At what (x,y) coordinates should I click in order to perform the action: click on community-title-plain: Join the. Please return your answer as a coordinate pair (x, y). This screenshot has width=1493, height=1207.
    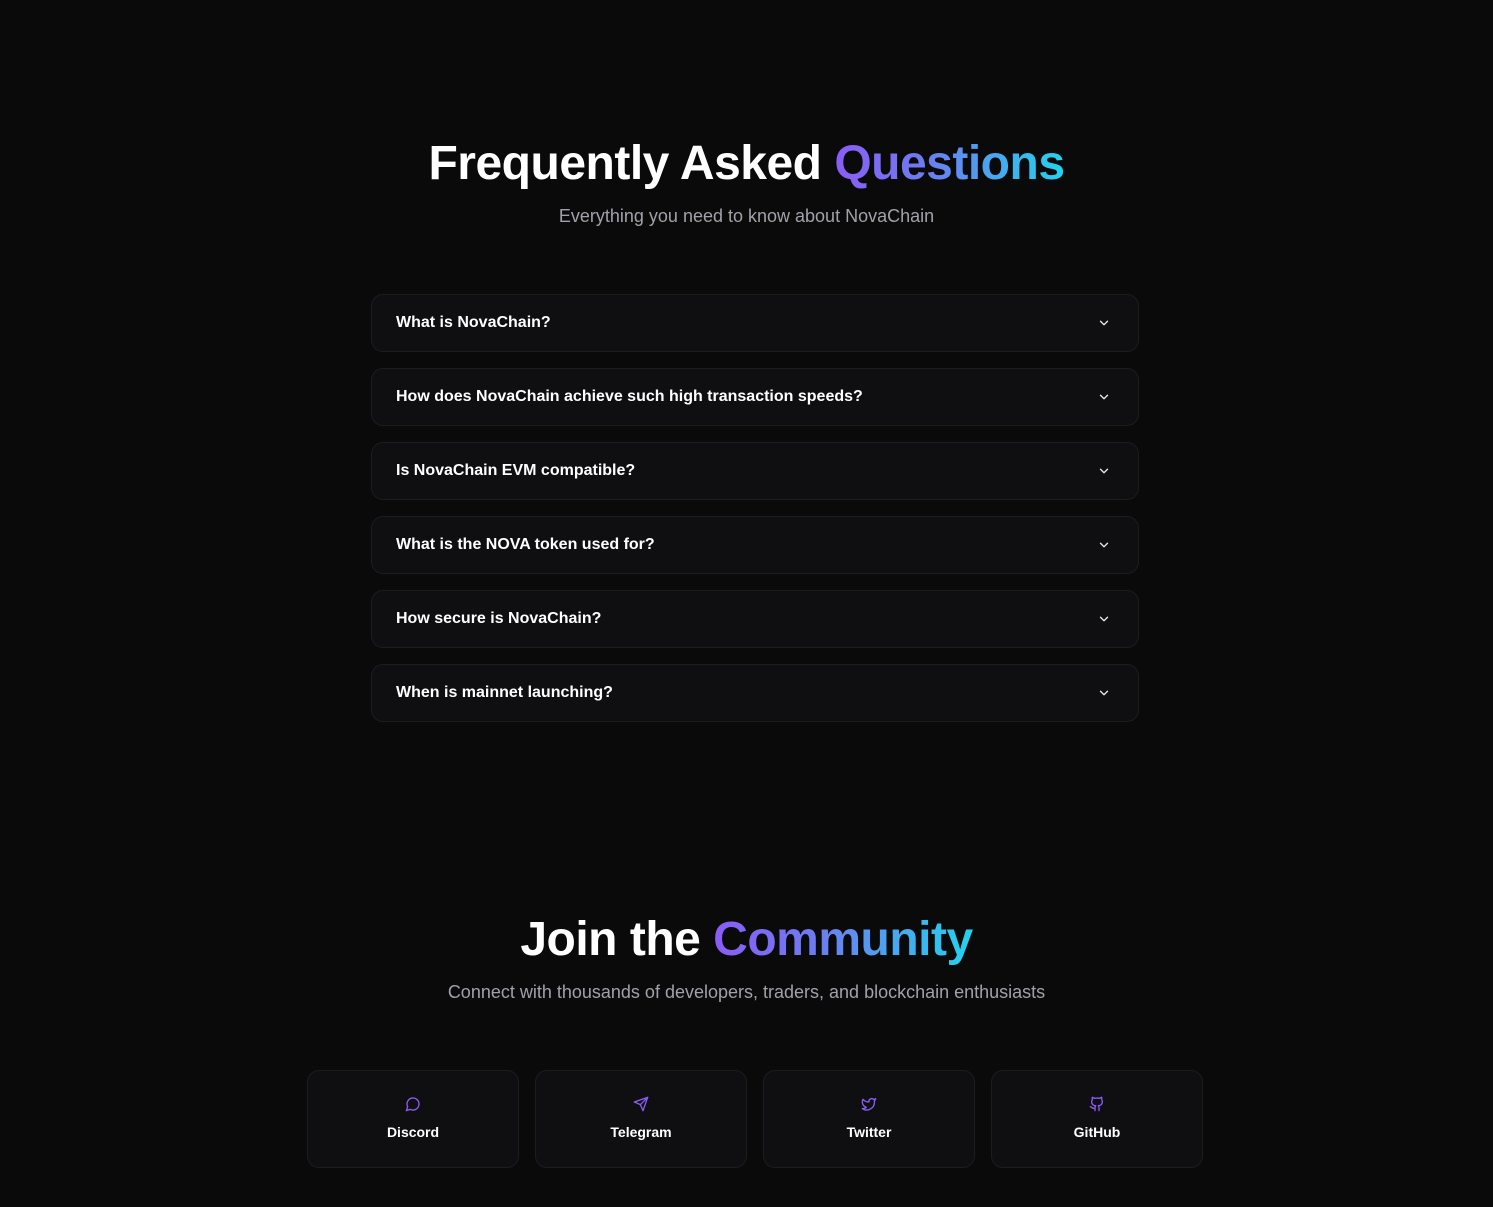
    Looking at the image, I should click on (617, 939).